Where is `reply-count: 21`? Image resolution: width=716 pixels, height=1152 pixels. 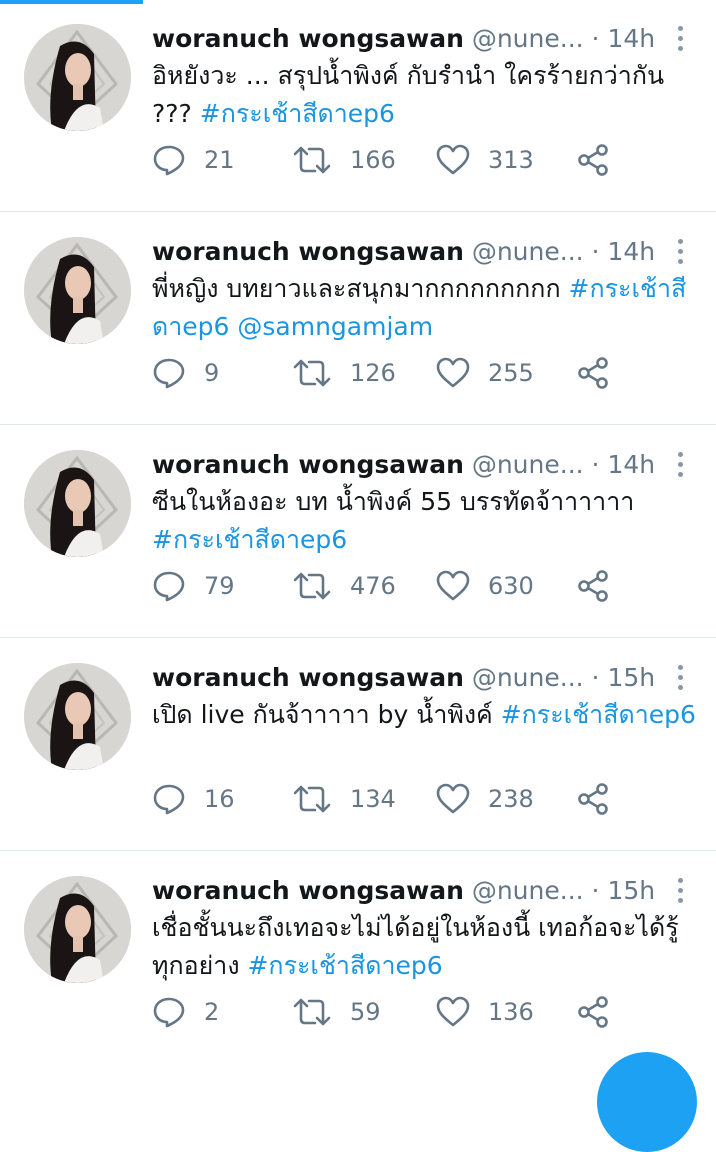 reply-count: 21 is located at coordinates (219, 160).